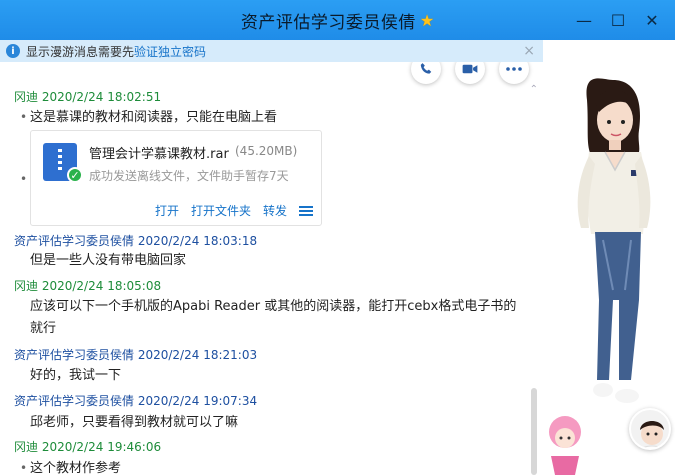  Describe the element at coordinates (652, 20) in the screenshot. I see `close-button: ✕` at that location.